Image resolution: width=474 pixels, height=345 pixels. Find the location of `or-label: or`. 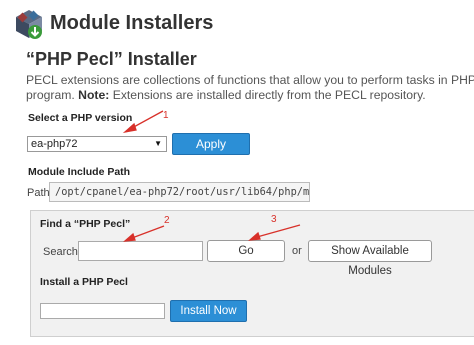

or-label: or is located at coordinates (297, 251).